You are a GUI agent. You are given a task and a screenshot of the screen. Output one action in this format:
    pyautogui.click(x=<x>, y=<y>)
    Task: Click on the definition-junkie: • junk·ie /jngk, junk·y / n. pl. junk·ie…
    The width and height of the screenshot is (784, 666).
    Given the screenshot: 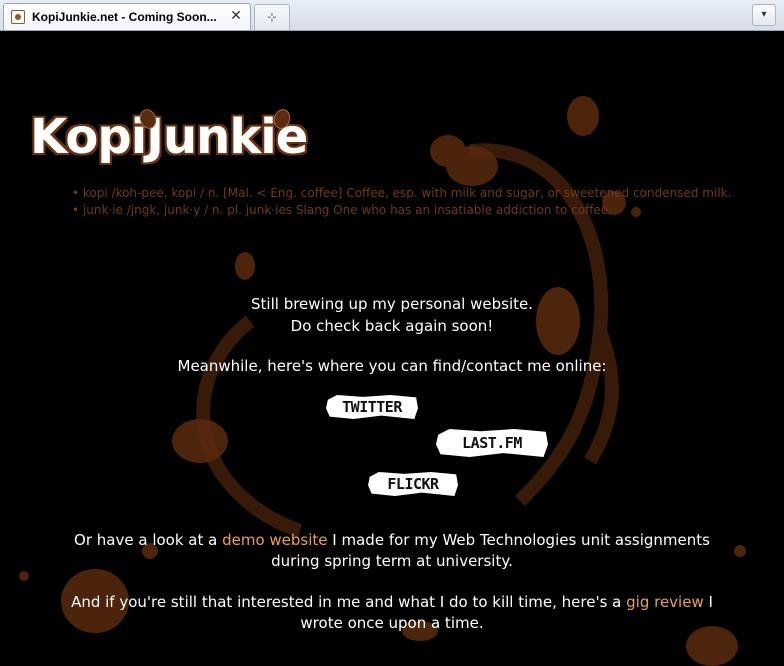 What is the action you would take?
    pyautogui.click(x=342, y=210)
    